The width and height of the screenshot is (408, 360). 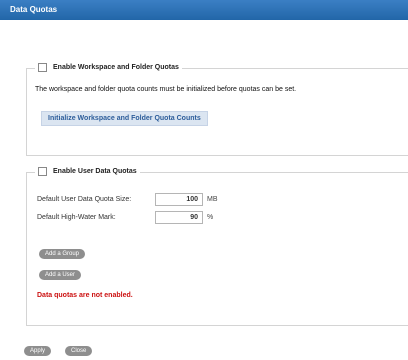 I want to click on workspace-quota-checkbox, so click(x=42, y=67).